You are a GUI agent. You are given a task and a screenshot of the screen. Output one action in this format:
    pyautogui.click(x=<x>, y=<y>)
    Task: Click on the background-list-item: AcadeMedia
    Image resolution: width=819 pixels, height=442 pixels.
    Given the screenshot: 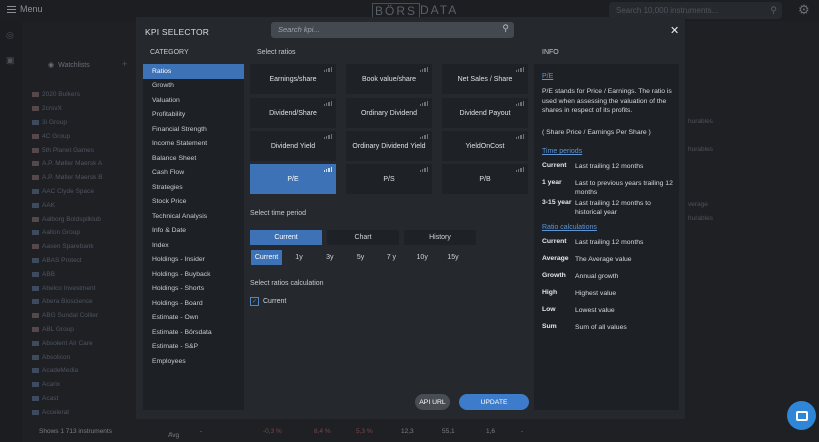 What is the action you would take?
    pyautogui.click(x=67, y=371)
    